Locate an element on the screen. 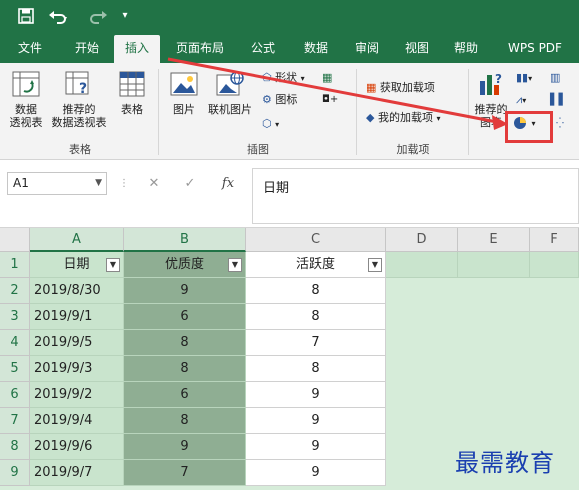 This screenshot has width=579, height=490. row-header: 8 is located at coordinates (15, 447).